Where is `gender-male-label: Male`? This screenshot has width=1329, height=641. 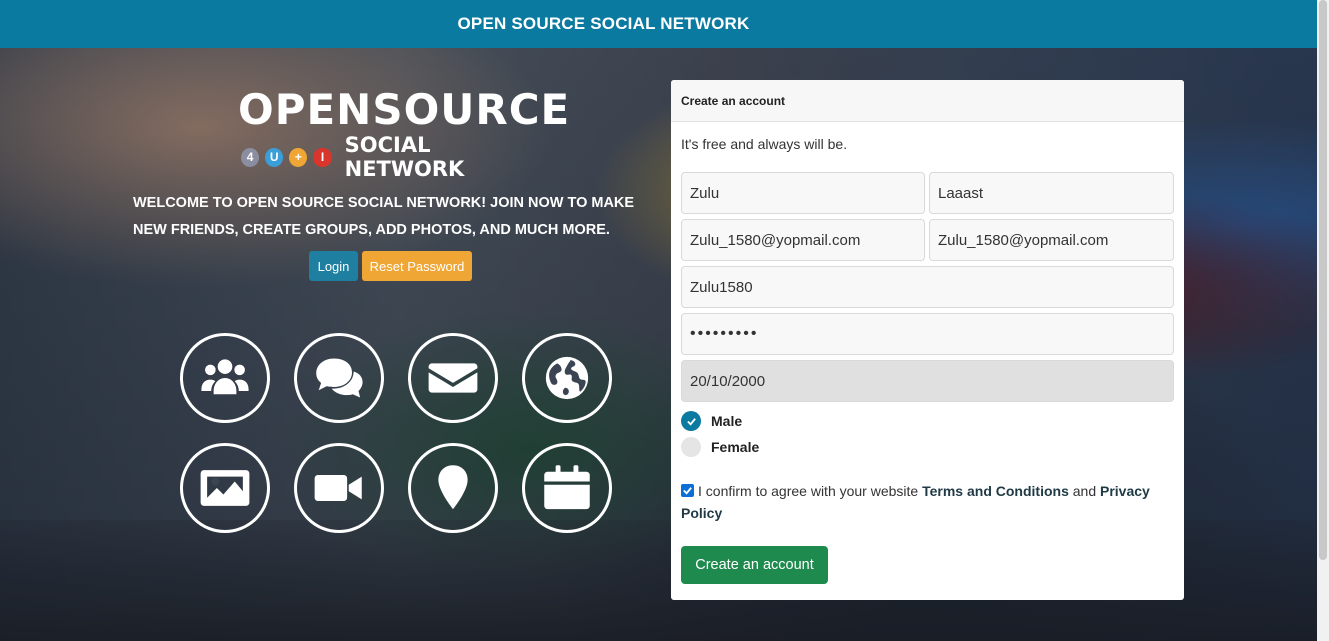
gender-male-label: Male is located at coordinates (727, 421).